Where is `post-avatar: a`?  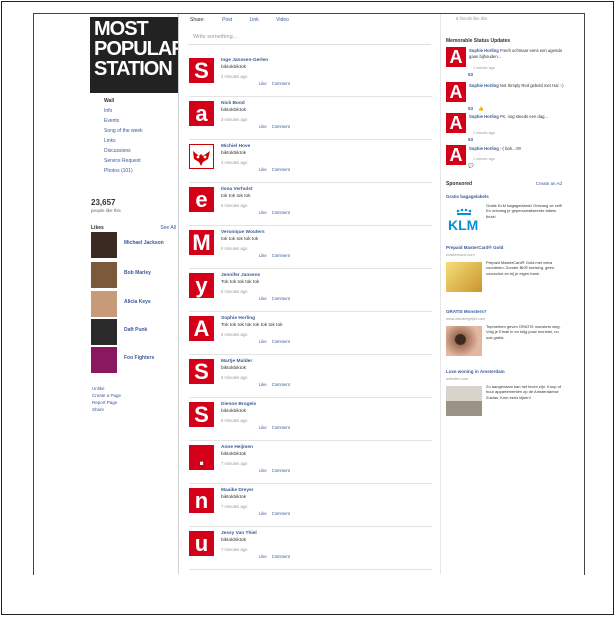
post-avatar: a is located at coordinates (201, 113).